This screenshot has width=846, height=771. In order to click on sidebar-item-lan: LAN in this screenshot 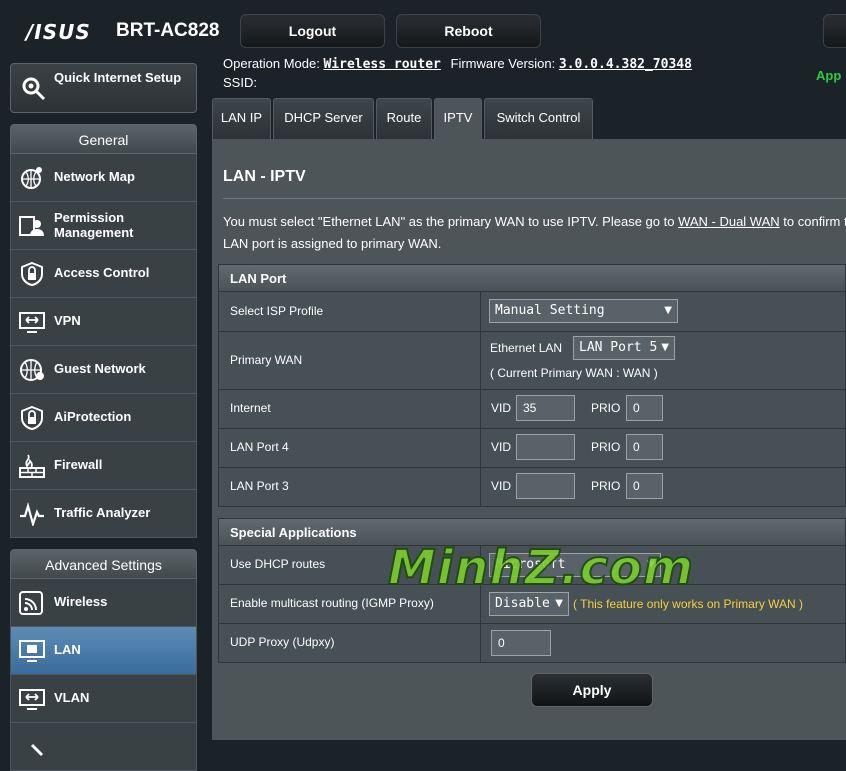, I will do `click(103, 651)`.